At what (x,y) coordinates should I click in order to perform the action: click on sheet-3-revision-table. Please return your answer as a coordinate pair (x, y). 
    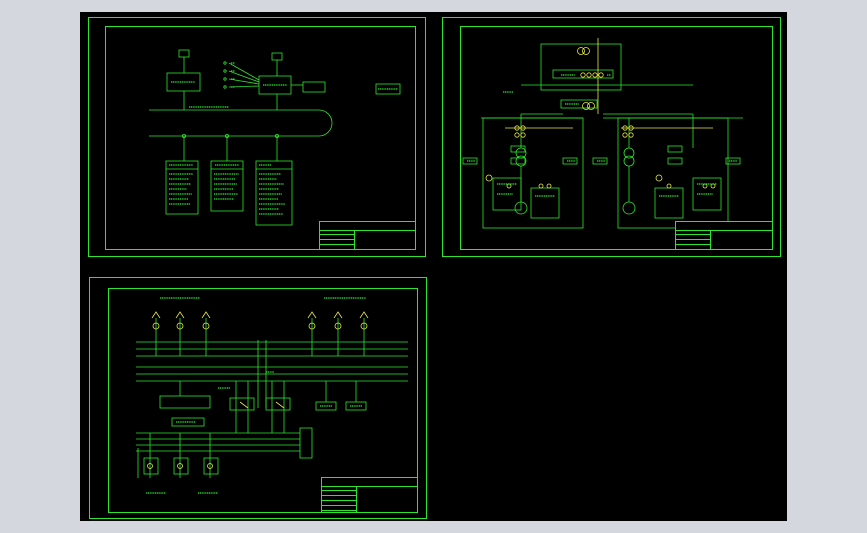
    Looking at the image, I should click on (339, 499).